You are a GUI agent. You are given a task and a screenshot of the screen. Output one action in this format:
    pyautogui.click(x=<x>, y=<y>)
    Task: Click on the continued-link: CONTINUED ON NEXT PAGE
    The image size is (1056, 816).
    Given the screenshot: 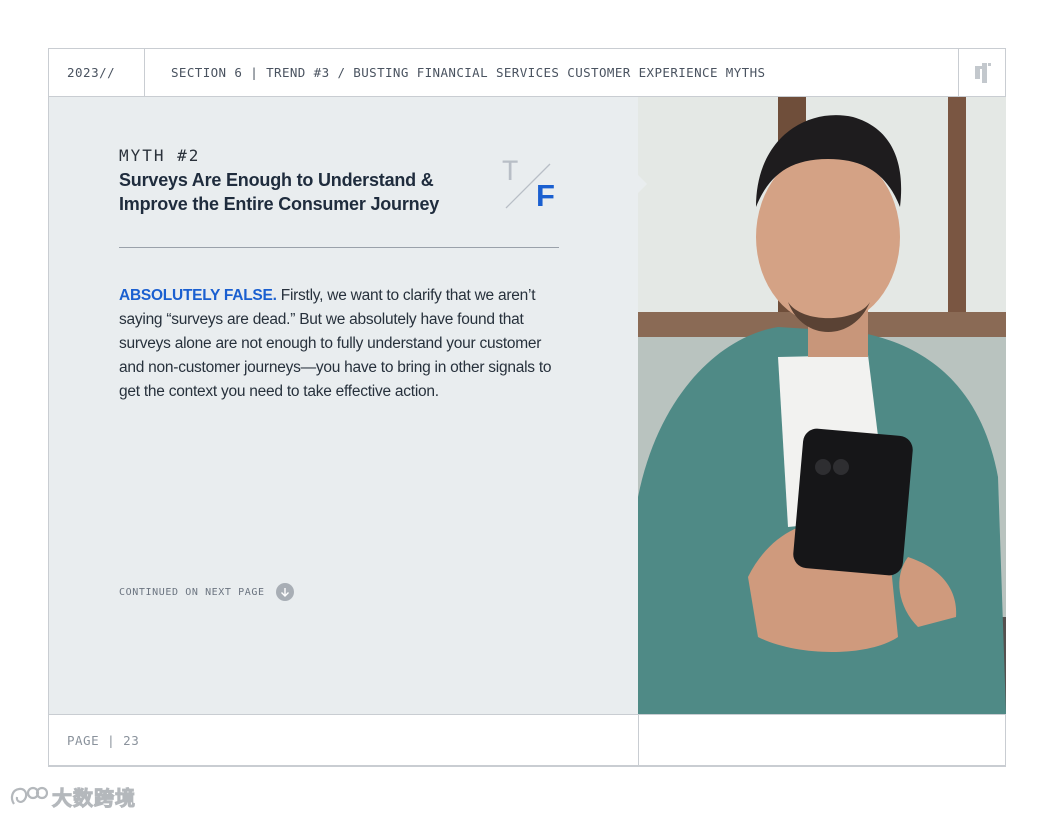 What is the action you would take?
    pyautogui.click(x=206, y=592)
    